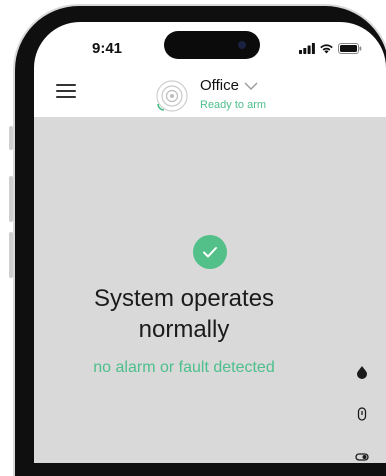 The height and width of the screenshot is (476, 386). I want to click on status-title-line-1: System operates, so click(184, 298).